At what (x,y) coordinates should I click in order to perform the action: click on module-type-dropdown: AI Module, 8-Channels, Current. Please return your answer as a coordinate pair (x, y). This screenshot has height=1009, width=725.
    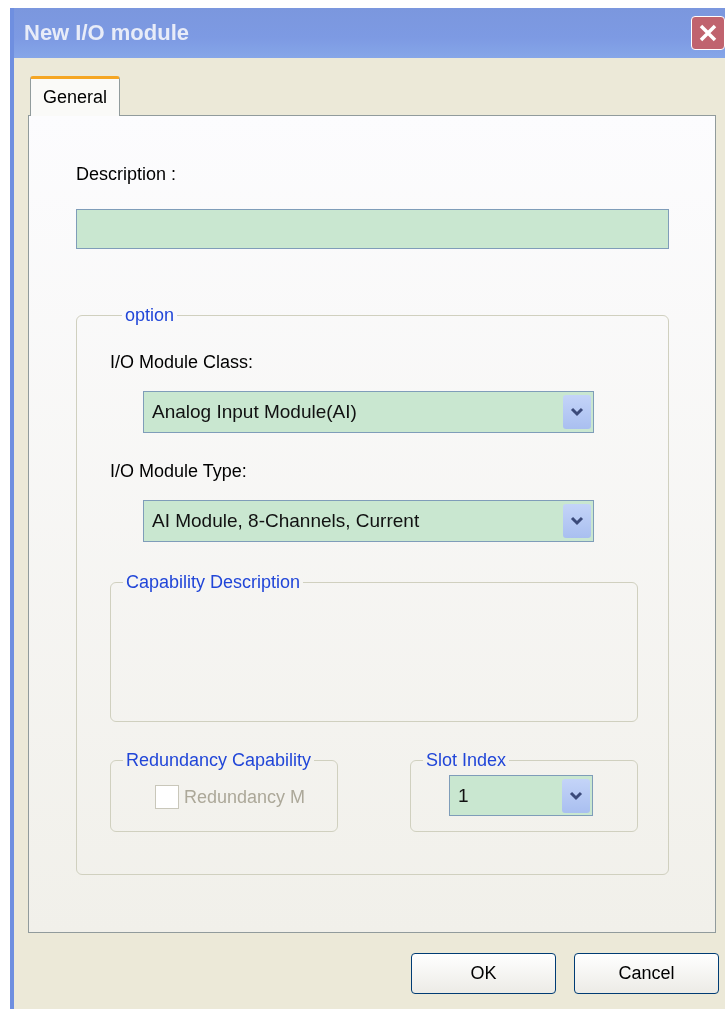
    Looking at the image, I should click on (368, 521).